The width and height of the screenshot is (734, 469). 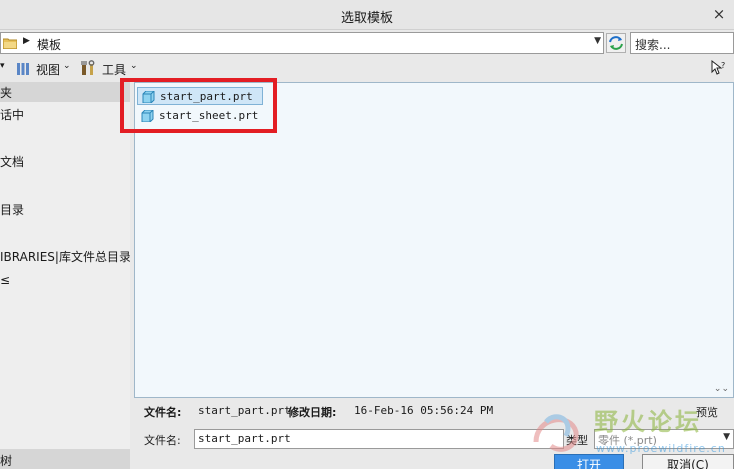 I want to click on help-pointer-icon: ?, so click(x=719, y=68).